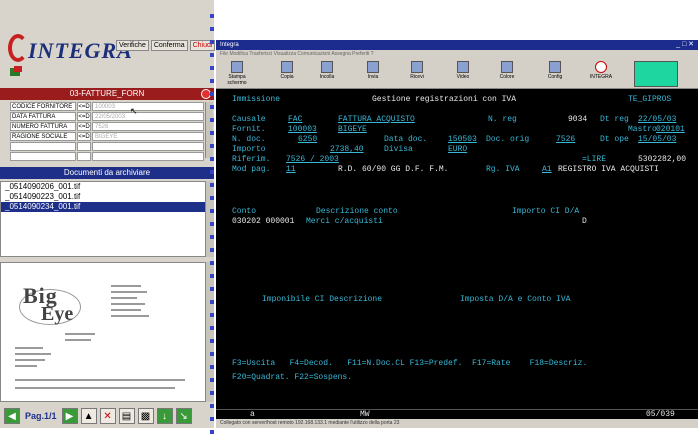 This screenshot has height=446, width=698. Describe the element at coordinates (69, 416) in the screenshot. I see `next-page-icon: ▶` at that location.